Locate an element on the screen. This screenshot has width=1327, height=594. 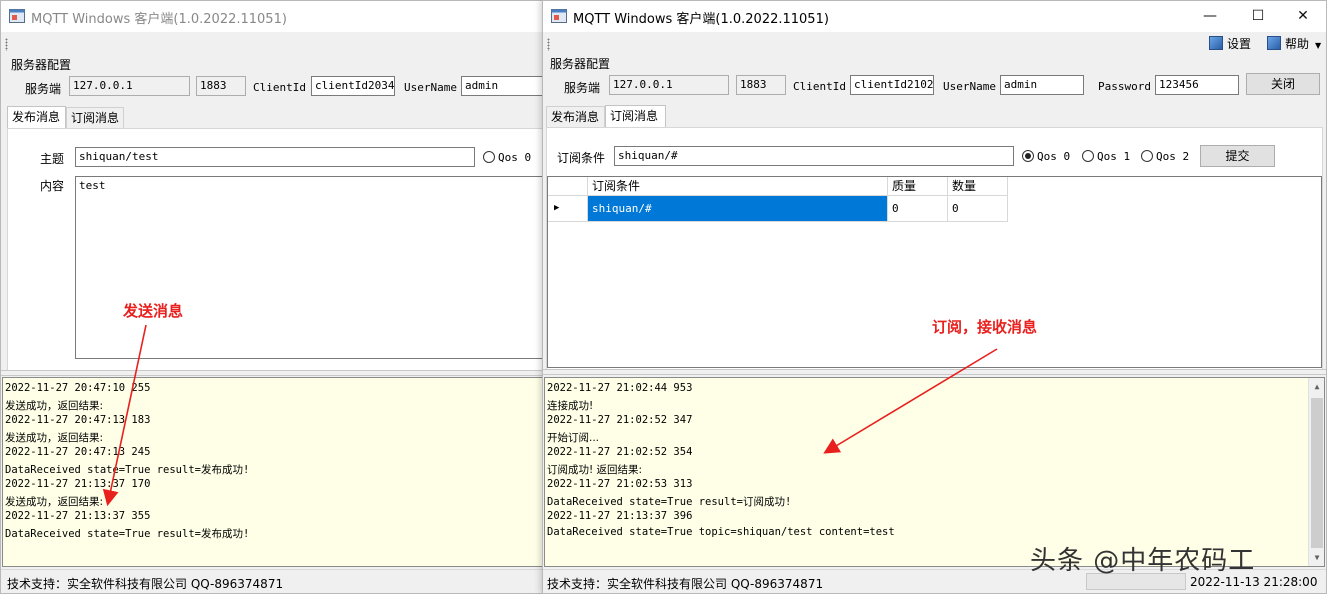
grid-cell-condition: shiquan/# is located at coordinates (738, 209).